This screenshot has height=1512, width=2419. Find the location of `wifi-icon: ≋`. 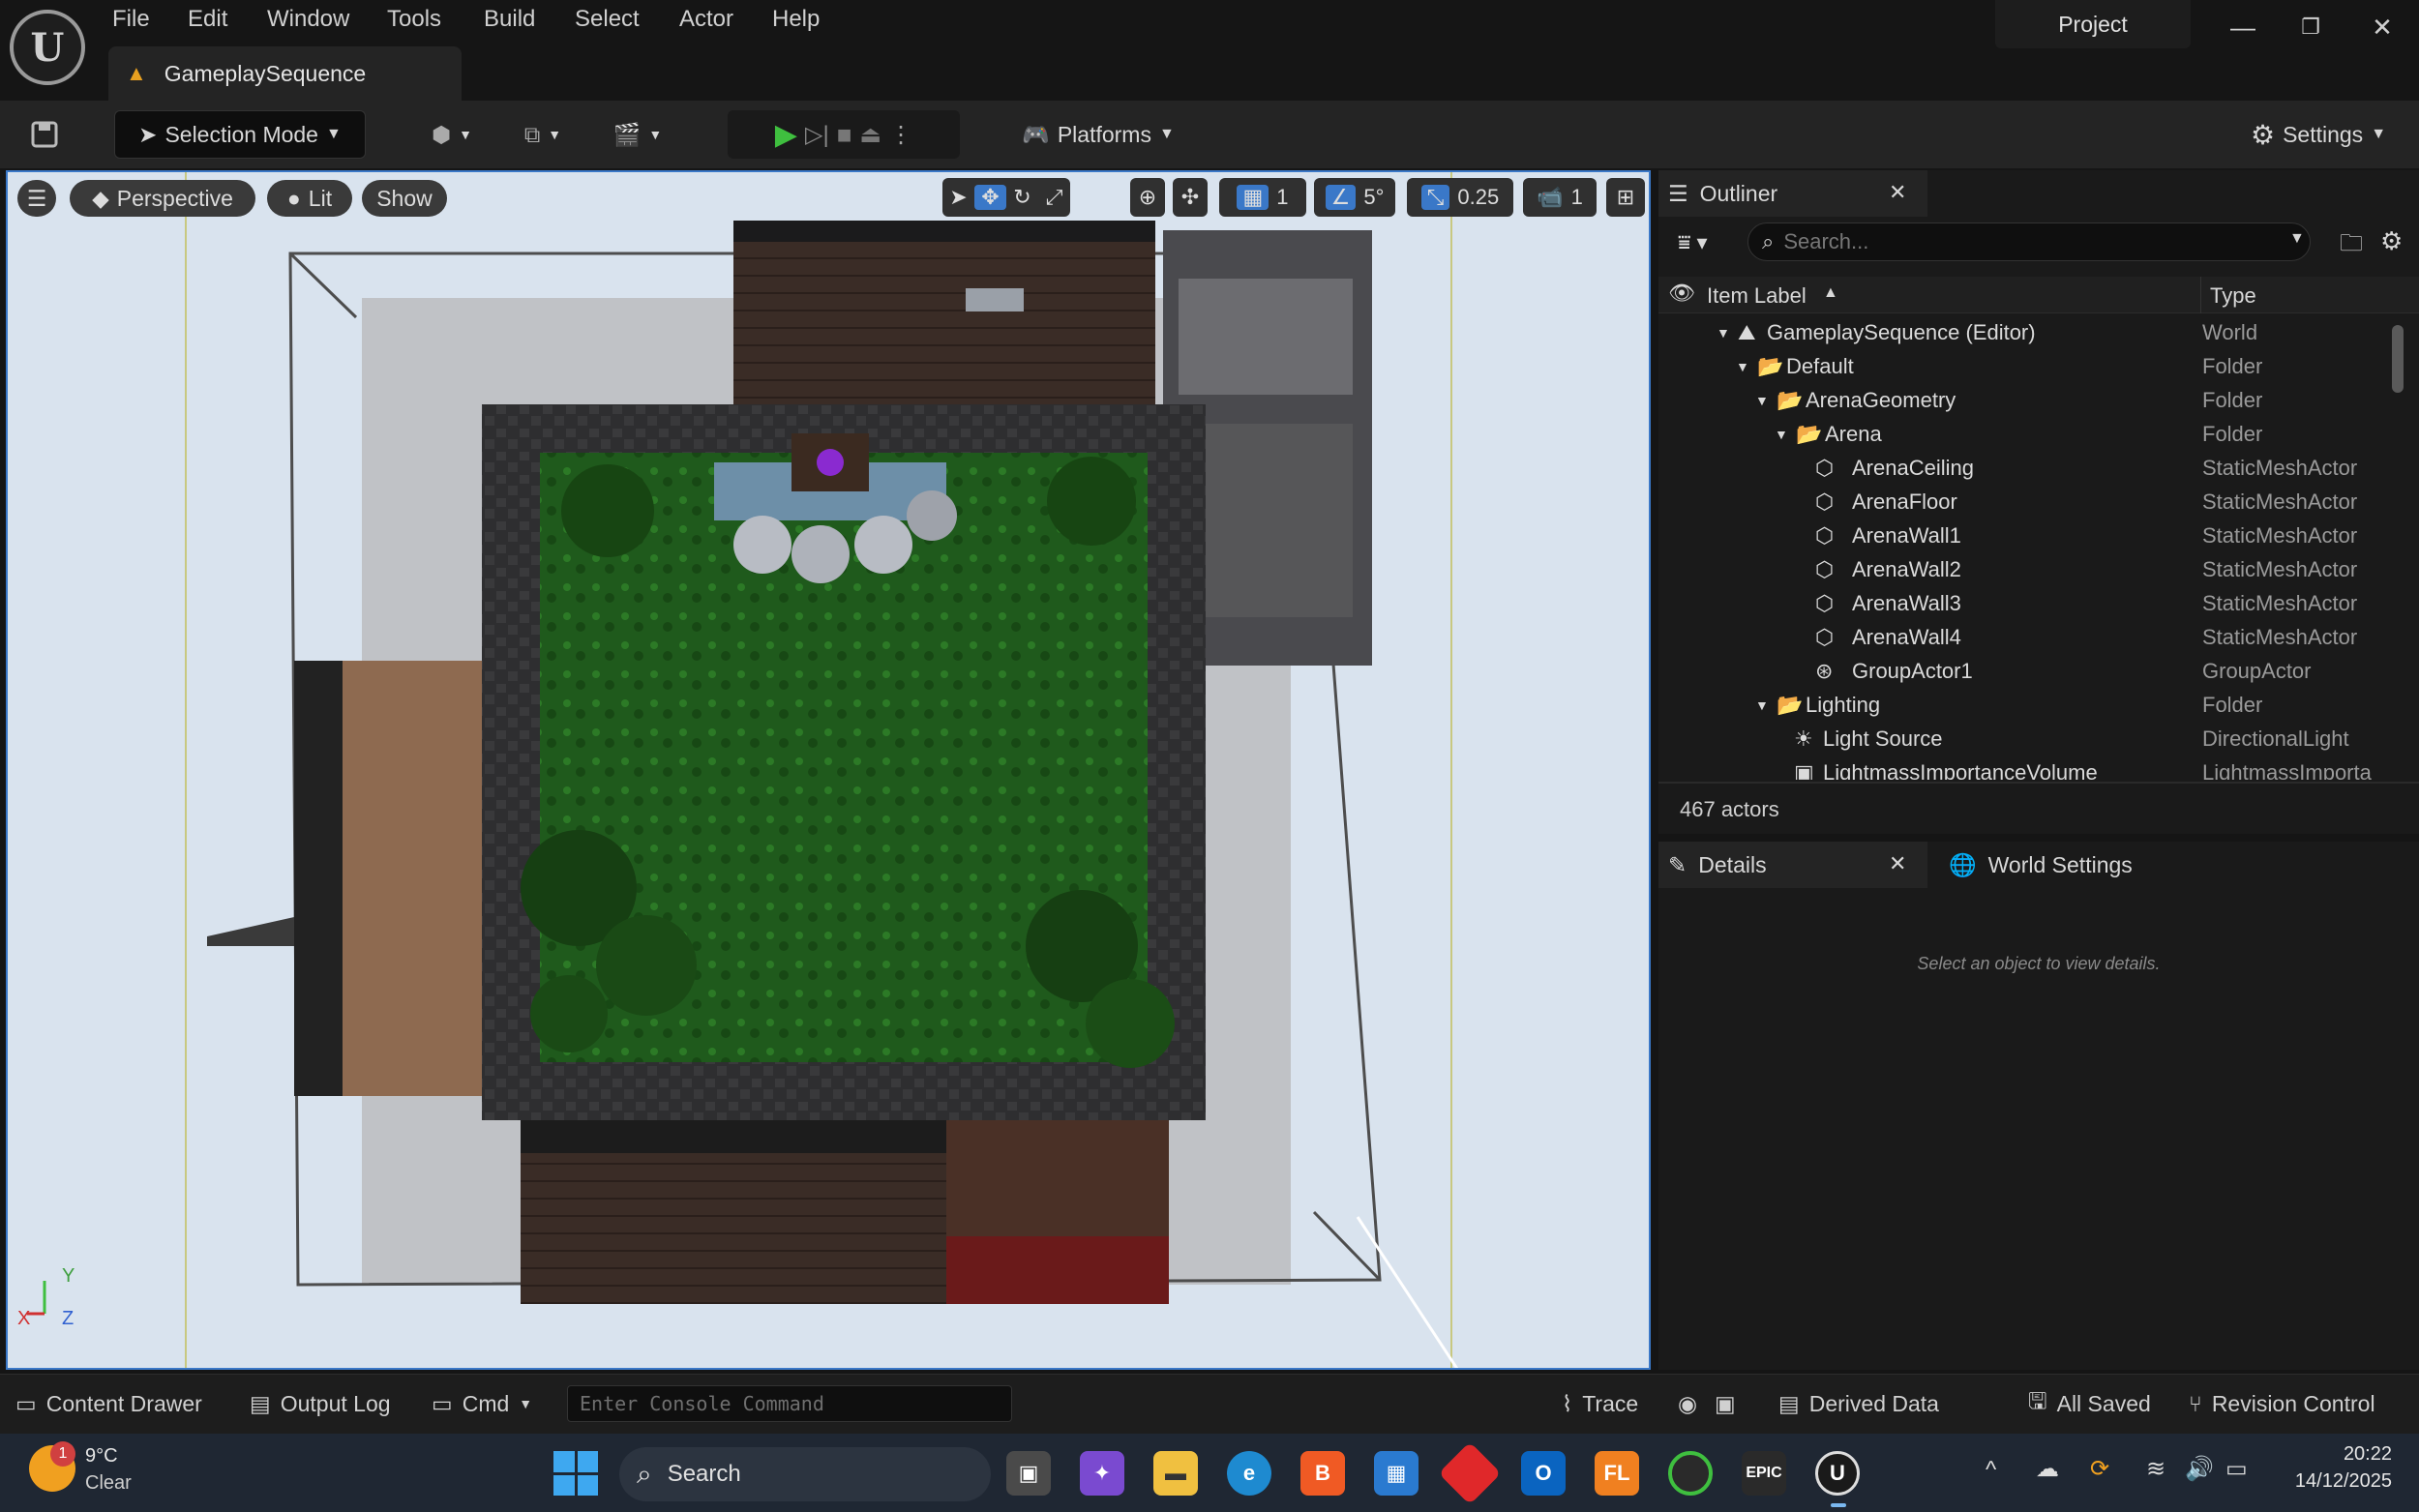

wifi-icon: ≋ is located at coordinates (2156, 1469).